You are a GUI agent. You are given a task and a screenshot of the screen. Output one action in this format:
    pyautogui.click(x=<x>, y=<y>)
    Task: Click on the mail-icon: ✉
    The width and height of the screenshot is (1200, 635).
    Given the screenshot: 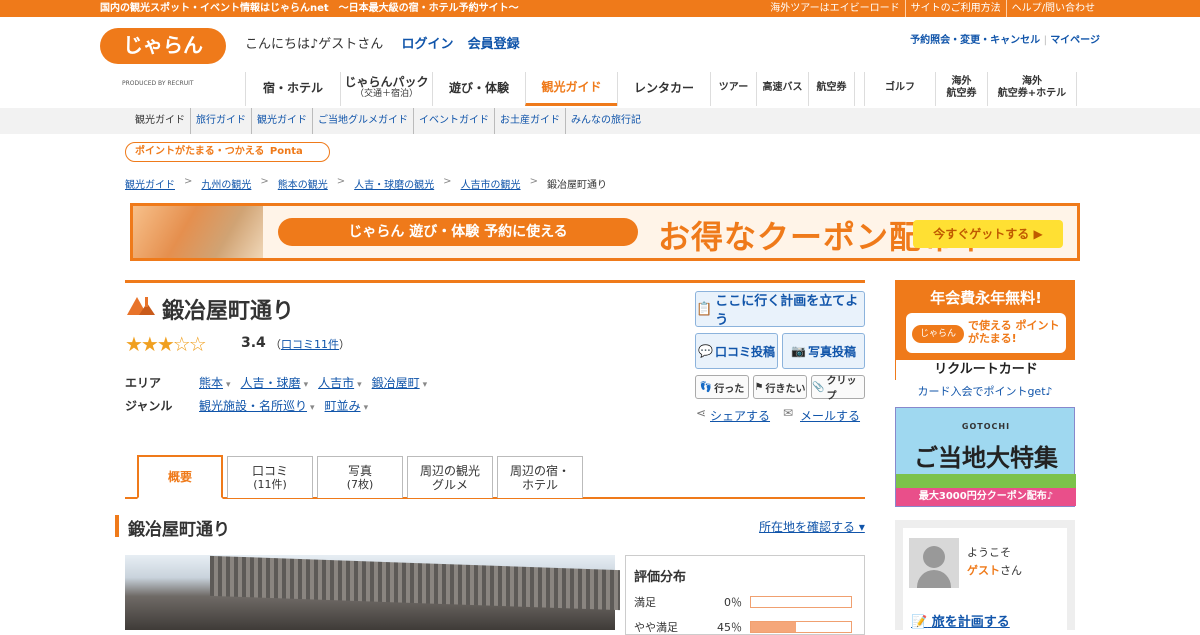 What is the action you would take?
    pyautogui.click(x=788, y=413)
    